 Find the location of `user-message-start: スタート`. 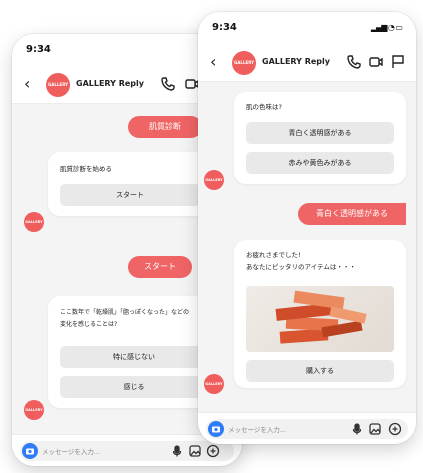

user-message-start: スタート is located at coordinates (160, 267).